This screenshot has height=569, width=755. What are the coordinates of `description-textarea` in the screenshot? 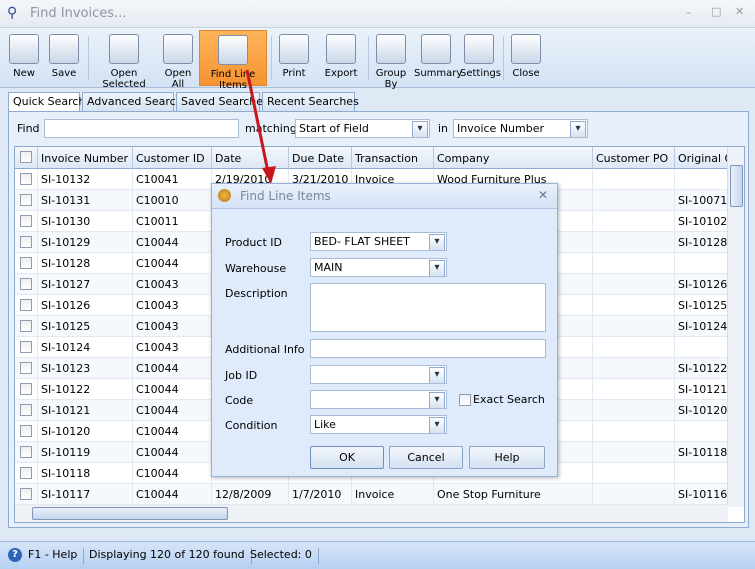 It's located at (428, 307).